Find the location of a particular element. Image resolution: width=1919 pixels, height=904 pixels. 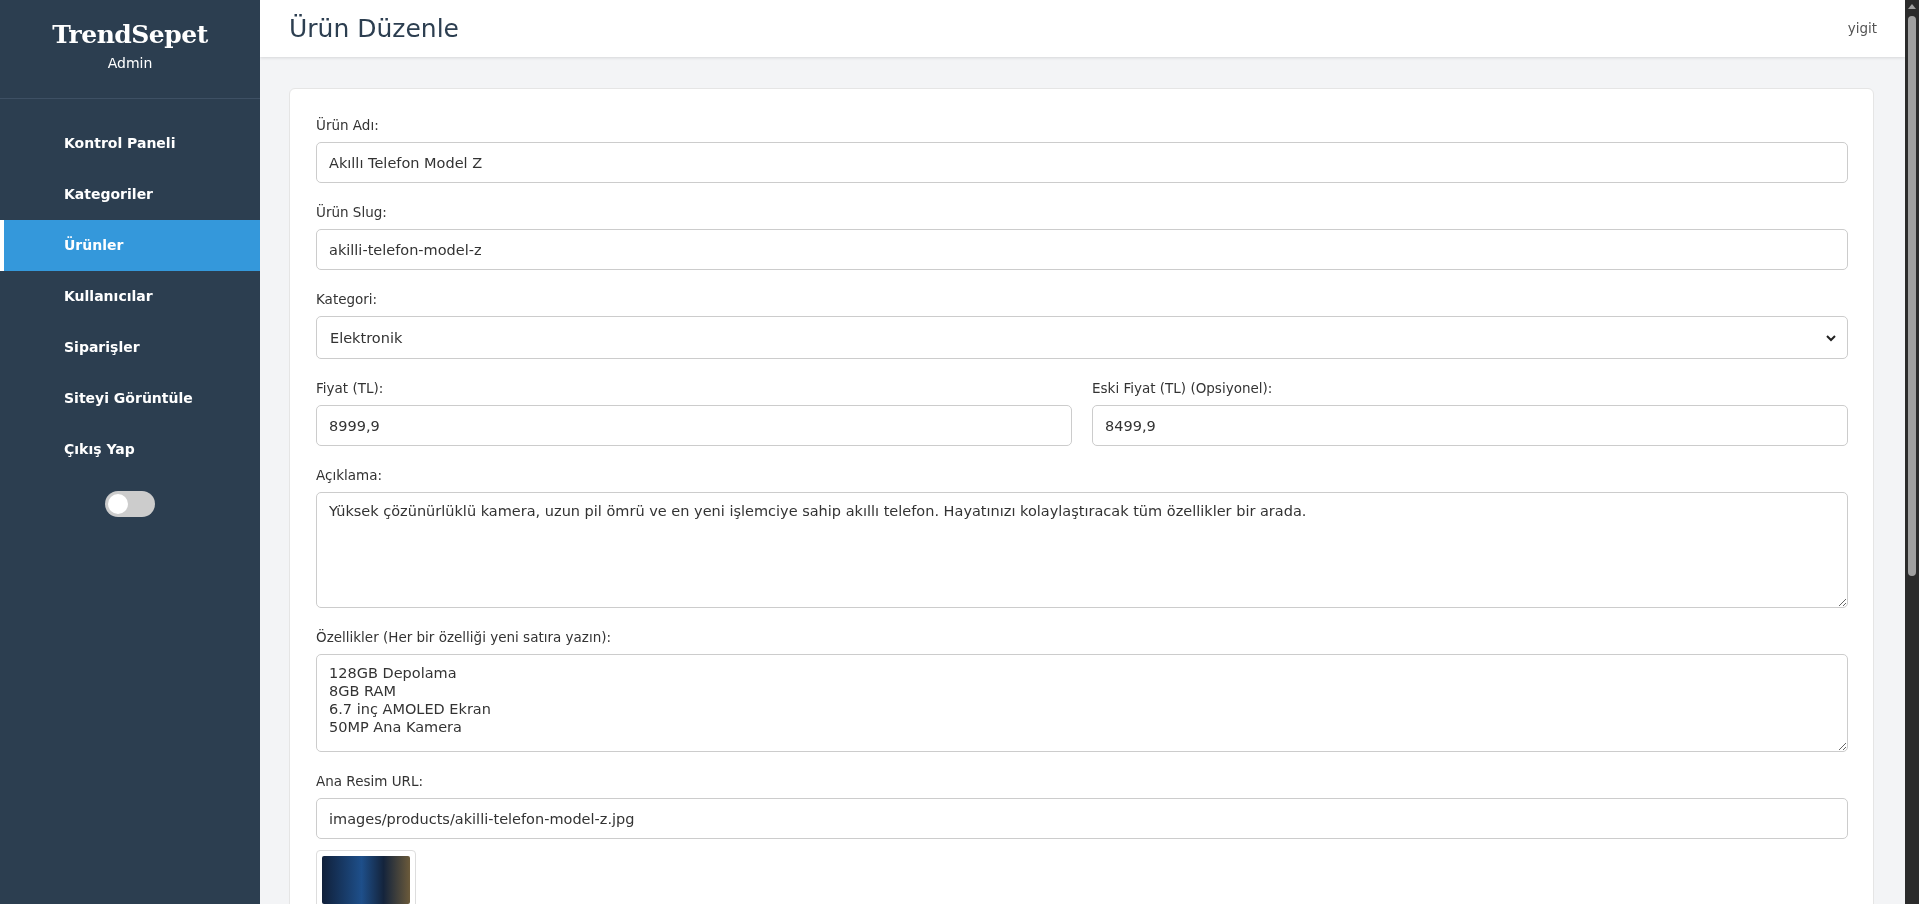

sidebar-item: Kontrol Paneli is located at coordinates (130, 143).